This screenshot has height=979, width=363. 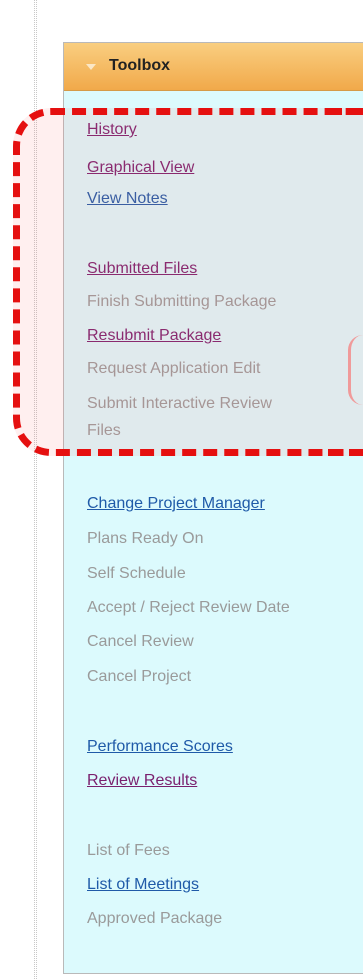 I want to click on toolbox-item-self-schedule: Self Schedule, so click(x=136, y=573).